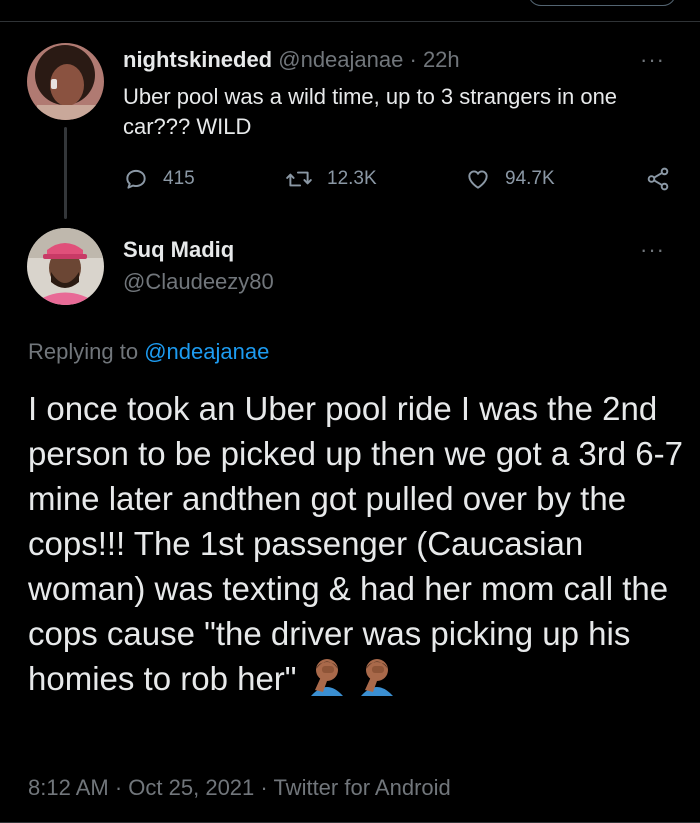 The width and height of the screenshot is (700, 823). Describe the element at coordinates (361, 787) in the screenshot. I see `tweet-source: Twitter for Android` at that location.